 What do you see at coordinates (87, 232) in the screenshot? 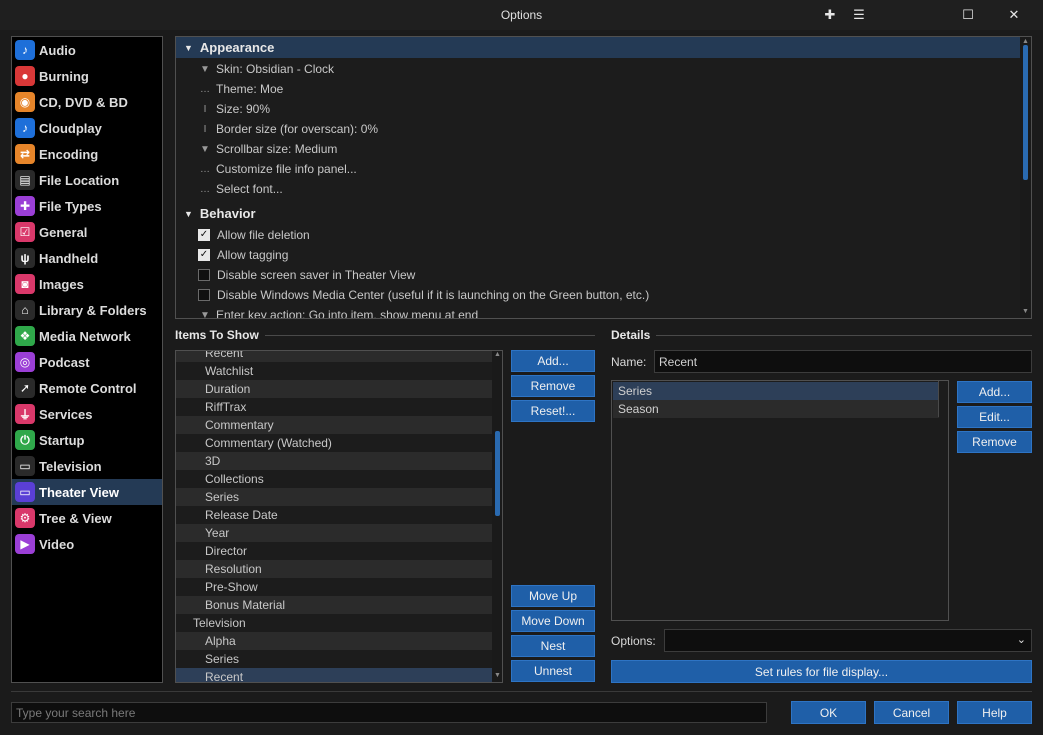
I see `sidebar-item-general: ☑ General` at bounding box center [87, 232].